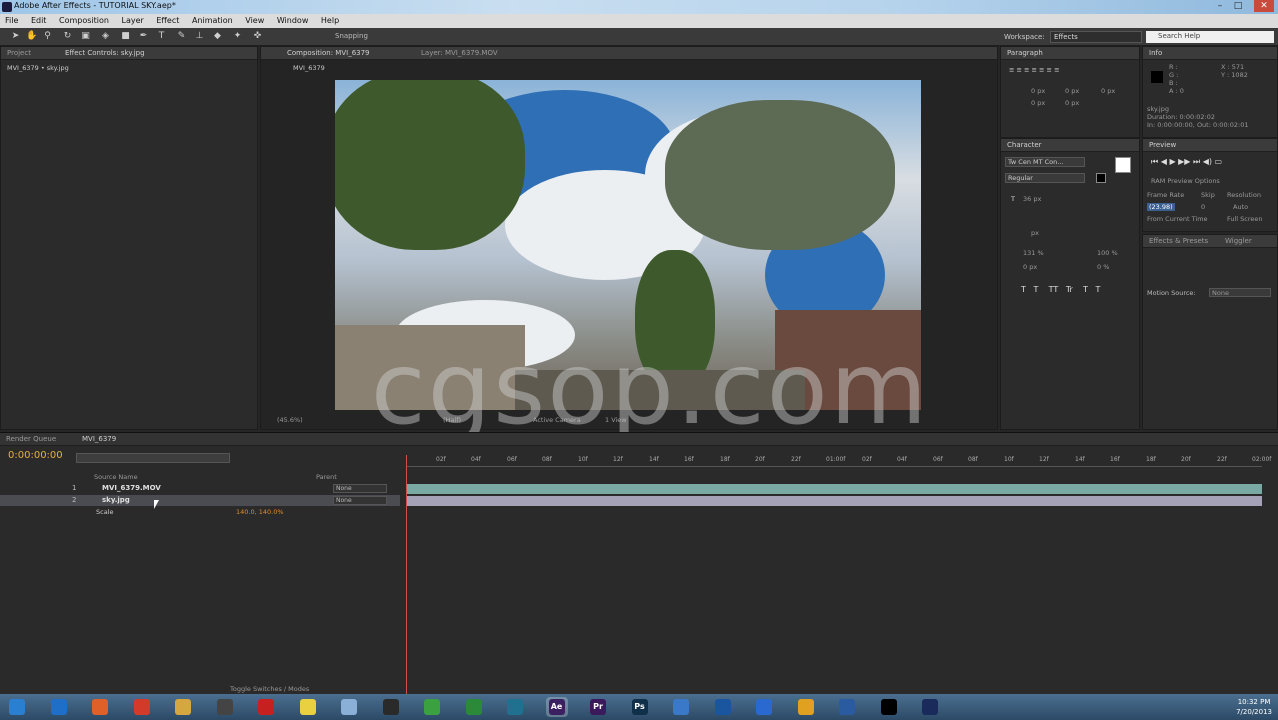 The image size is (1278, 720). Describe the element at coordinates (237, 36) in the screenshot. I see `roto-brush-tool-icon: ✦` at that location.